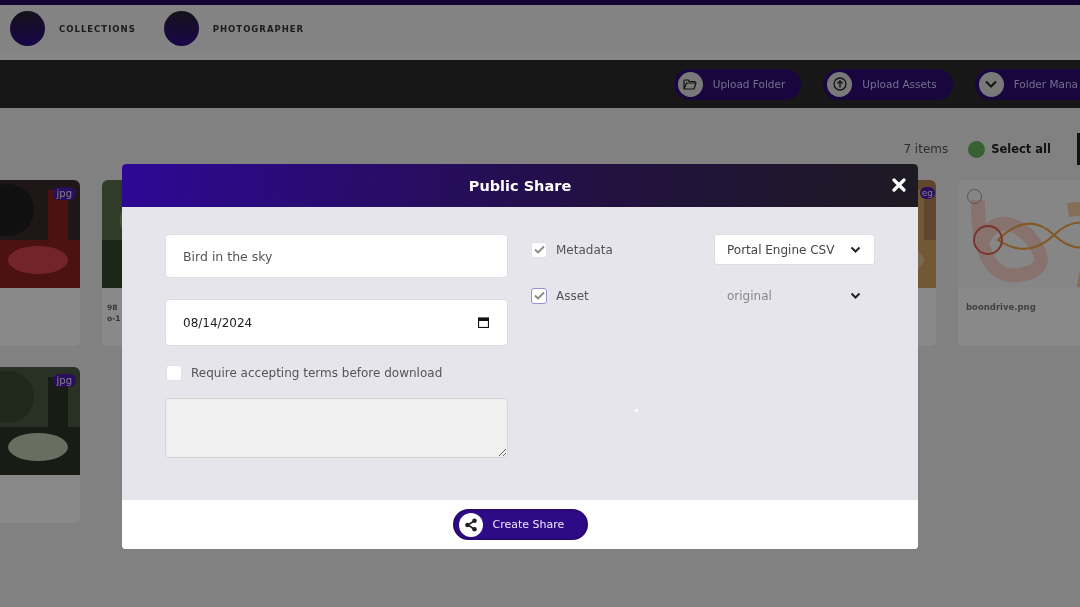  I want to click on nav-link: COLLECTIONS, so click(97, 28).